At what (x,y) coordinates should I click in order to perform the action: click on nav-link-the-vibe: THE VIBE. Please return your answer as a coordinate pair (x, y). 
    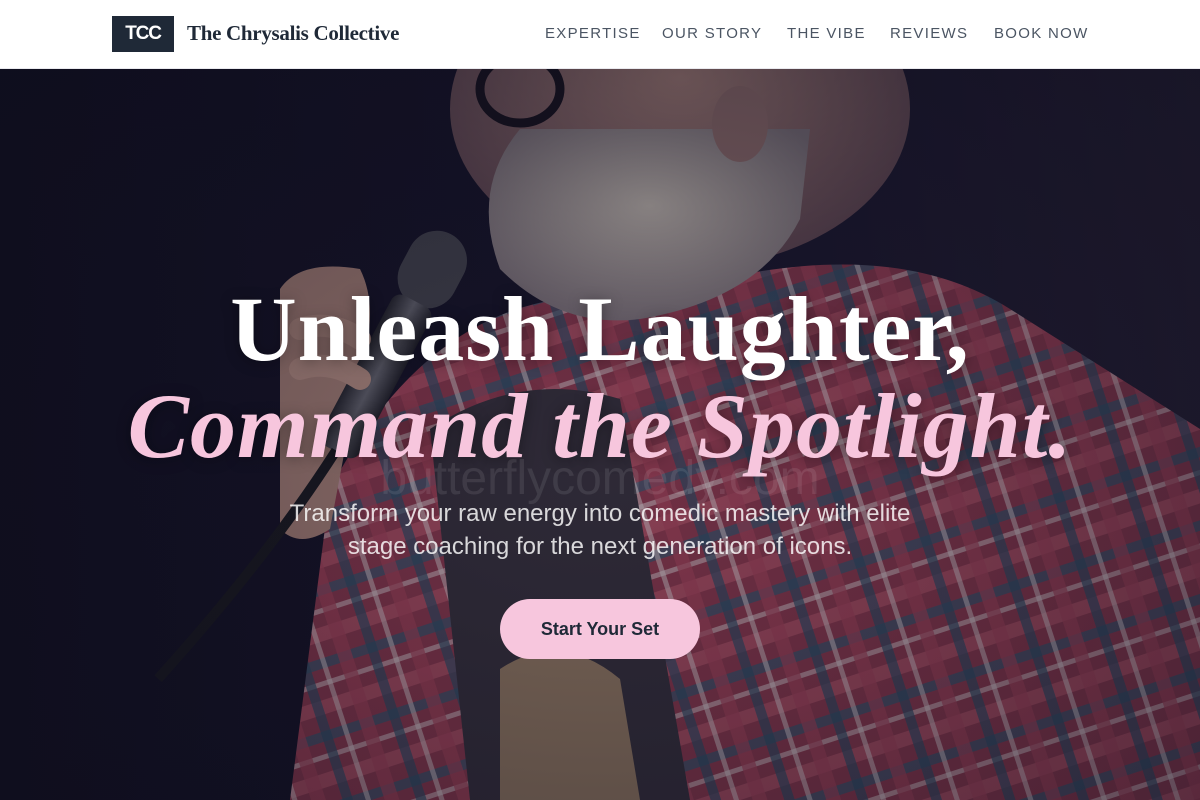
    Looking at the image, I should click on (826, 33).